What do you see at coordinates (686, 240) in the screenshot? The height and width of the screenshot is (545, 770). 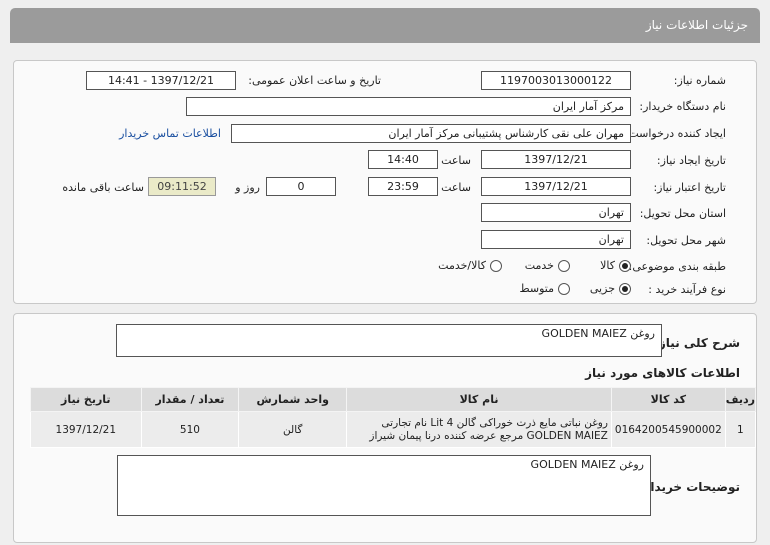 I see `city-label: شهر محل تحویل:` at bounding box center [686, 240].